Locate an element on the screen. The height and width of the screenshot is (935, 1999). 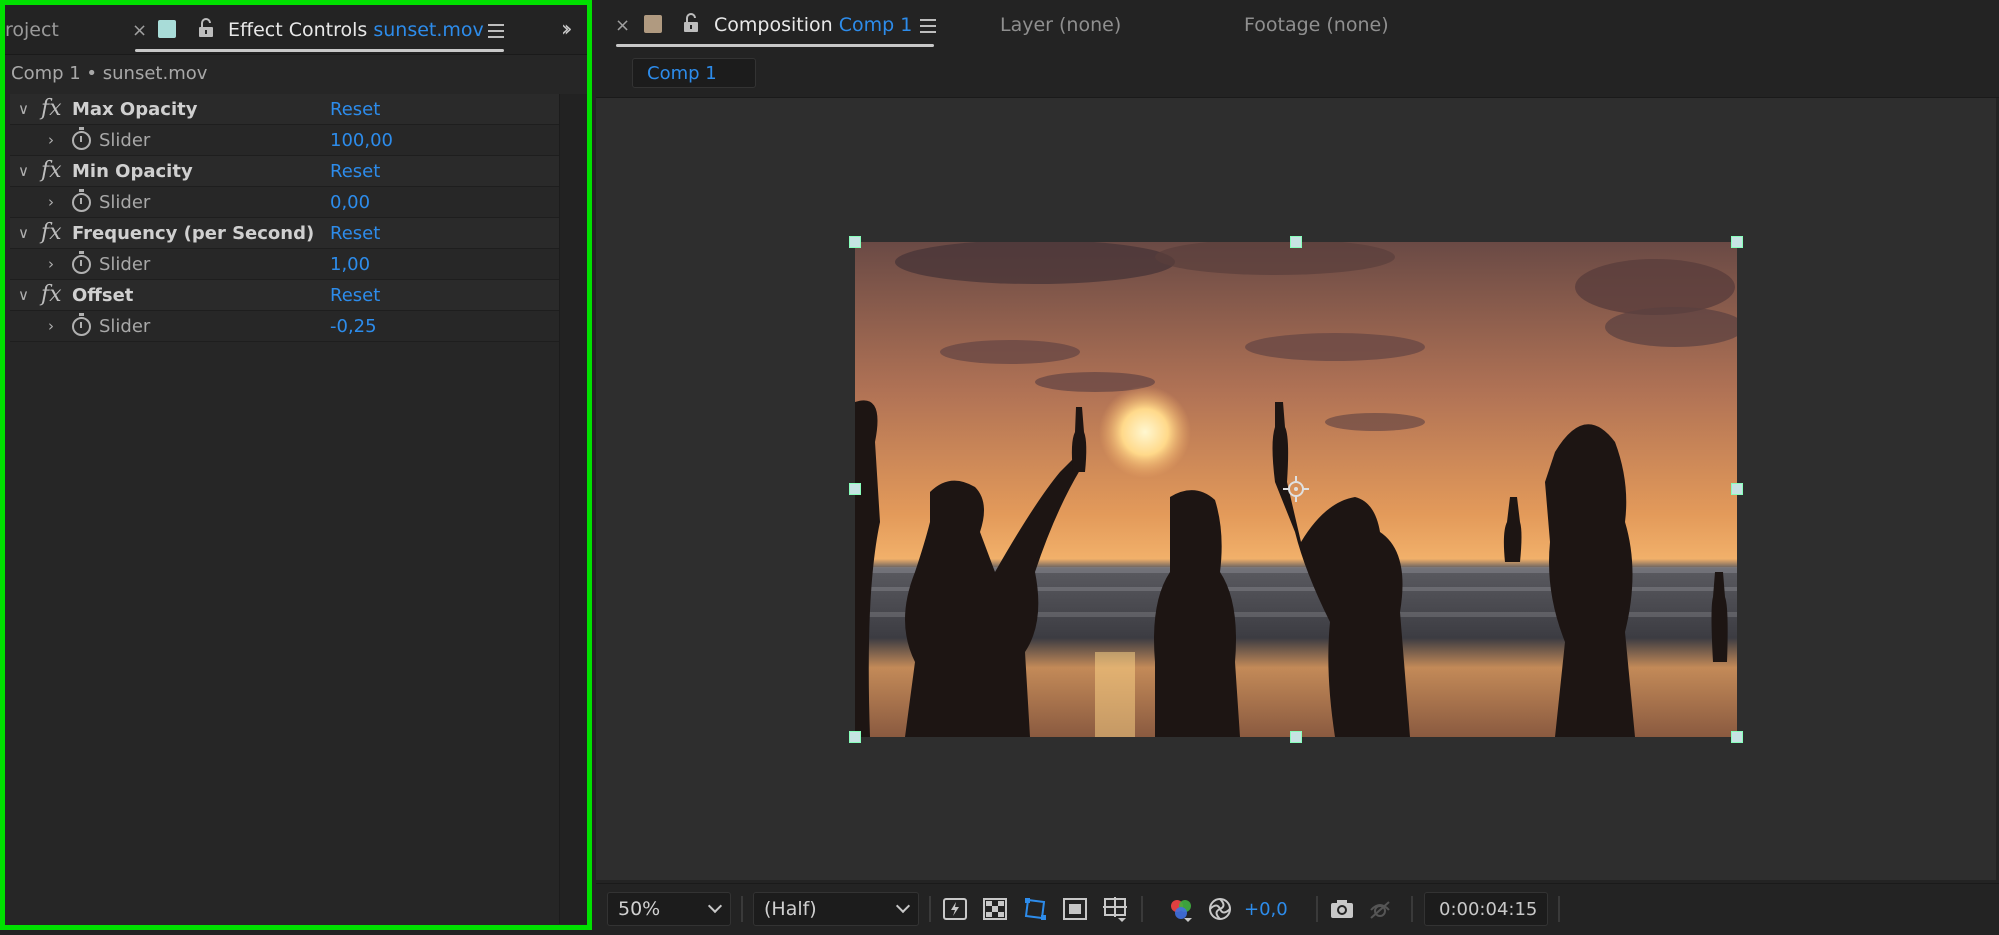
tab-effect-controls: Effect Controls sunset.mov is located at coordinates (356, 30).